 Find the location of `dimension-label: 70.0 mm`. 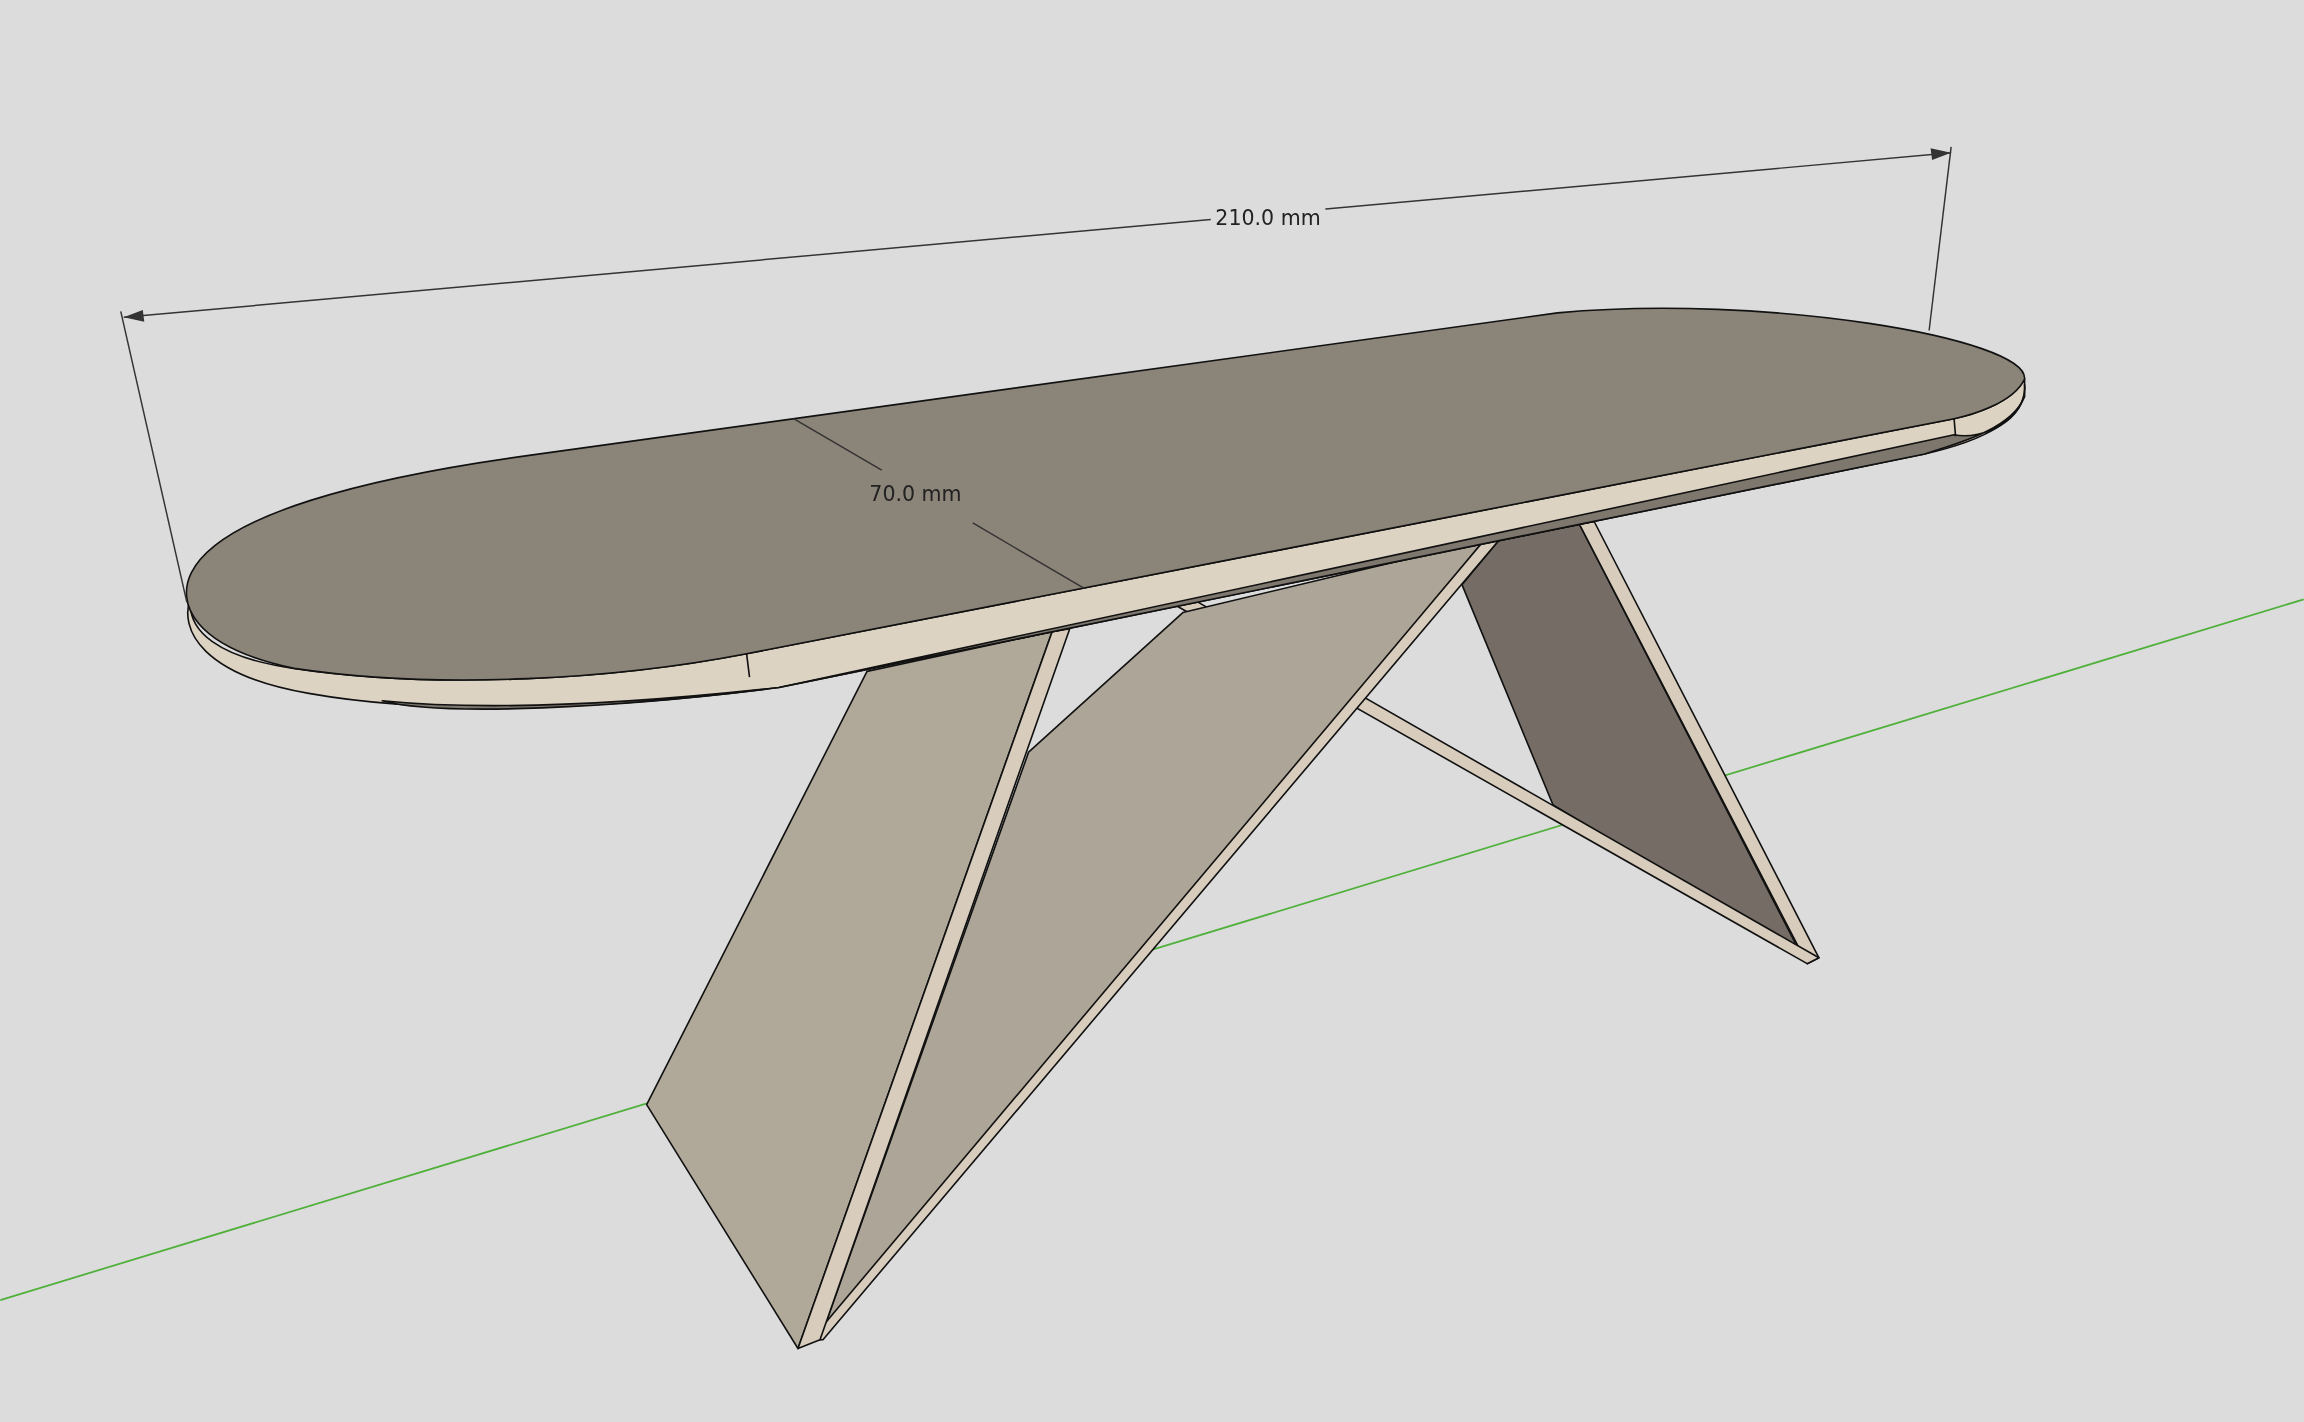

dimension-label: 70.0 mm is located at coordinates (915, 493).